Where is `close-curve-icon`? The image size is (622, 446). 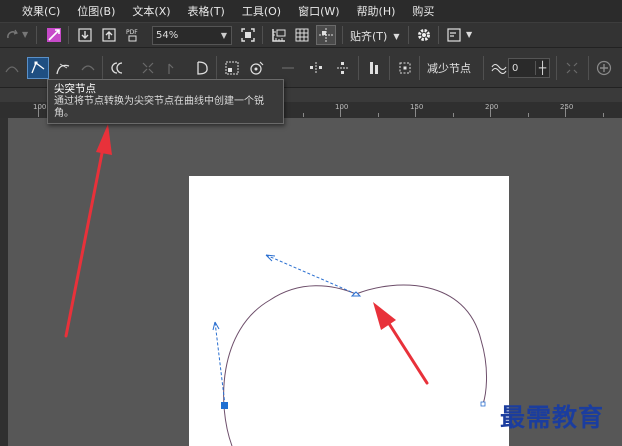 close-curve-icon is located at coordinates (202, 68).